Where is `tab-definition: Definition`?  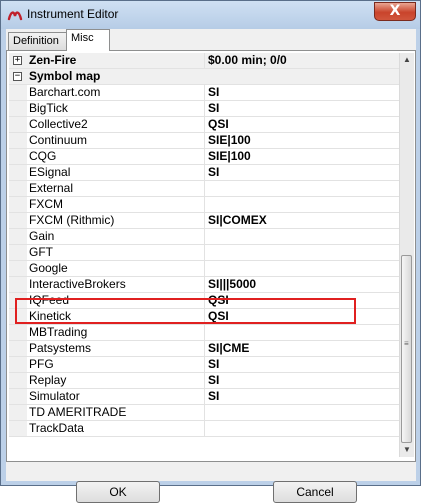
tab-definition: Definition is located at coordinates (38, 41).